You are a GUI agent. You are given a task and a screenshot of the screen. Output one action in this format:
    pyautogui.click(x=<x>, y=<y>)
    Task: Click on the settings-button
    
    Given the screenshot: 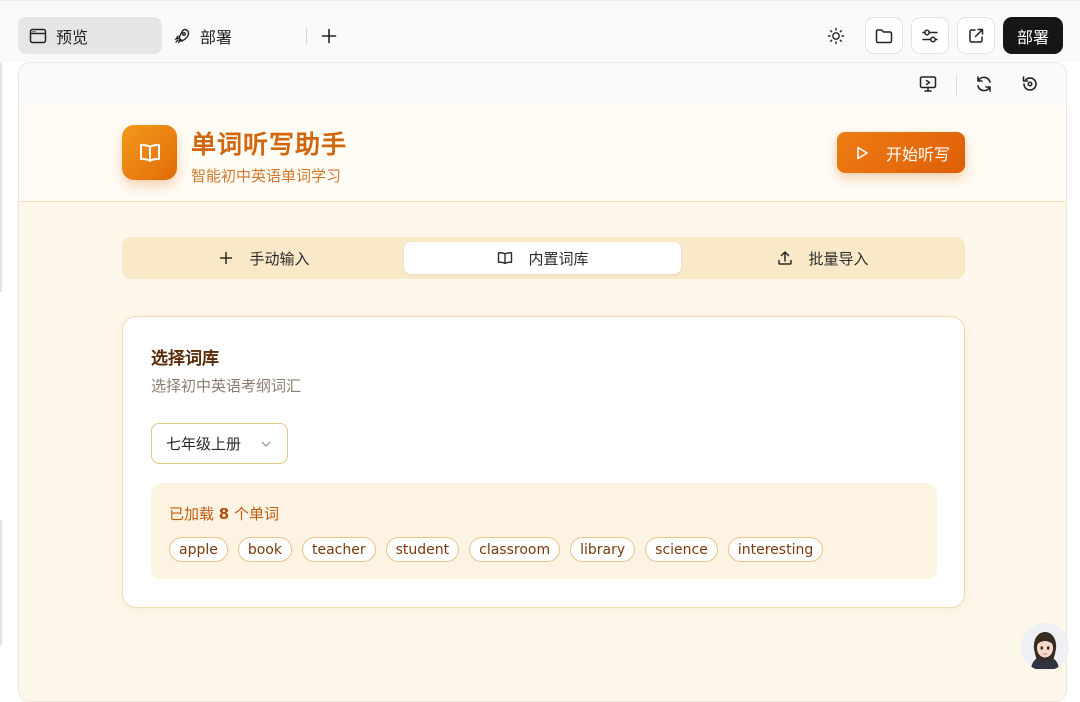 What is the action you would take?
    pyautogui.click(x=930, y=35)
    